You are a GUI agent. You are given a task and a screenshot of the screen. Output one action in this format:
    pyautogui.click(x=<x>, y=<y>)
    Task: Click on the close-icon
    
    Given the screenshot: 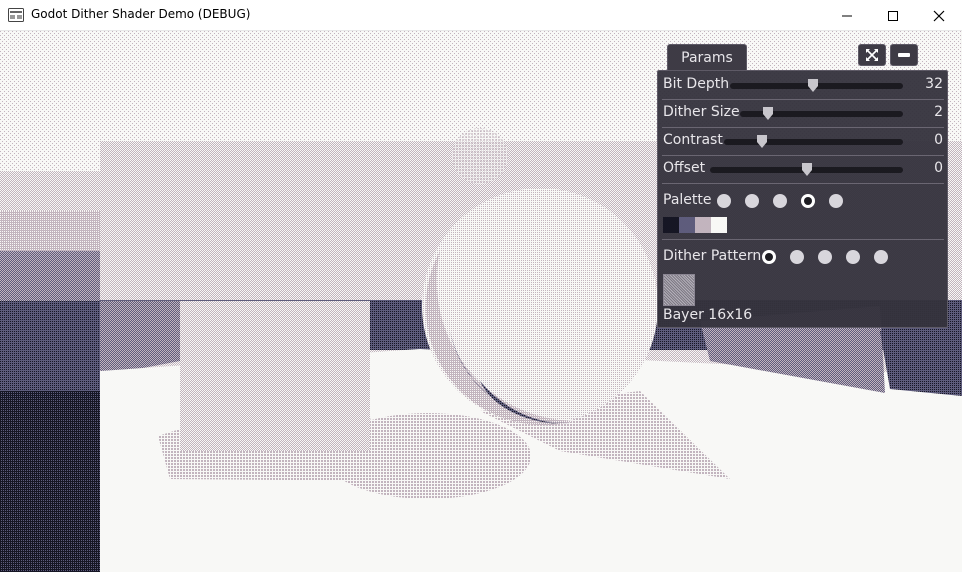 What is the action you would take?
    pyautogui.click(x=939, y=15)
    